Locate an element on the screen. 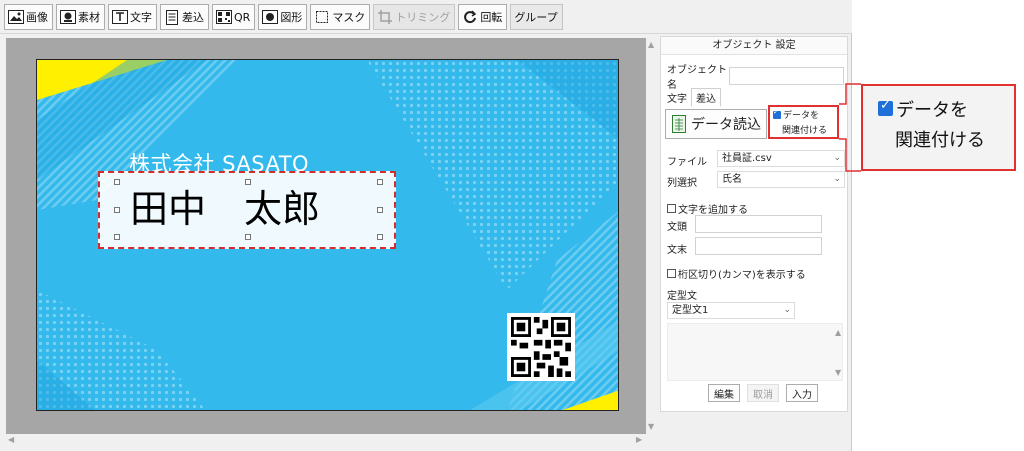 This screenshot has width=1024, height=451. file-select: 社員証.csv ⌄ is located at coordinates (781, 158).